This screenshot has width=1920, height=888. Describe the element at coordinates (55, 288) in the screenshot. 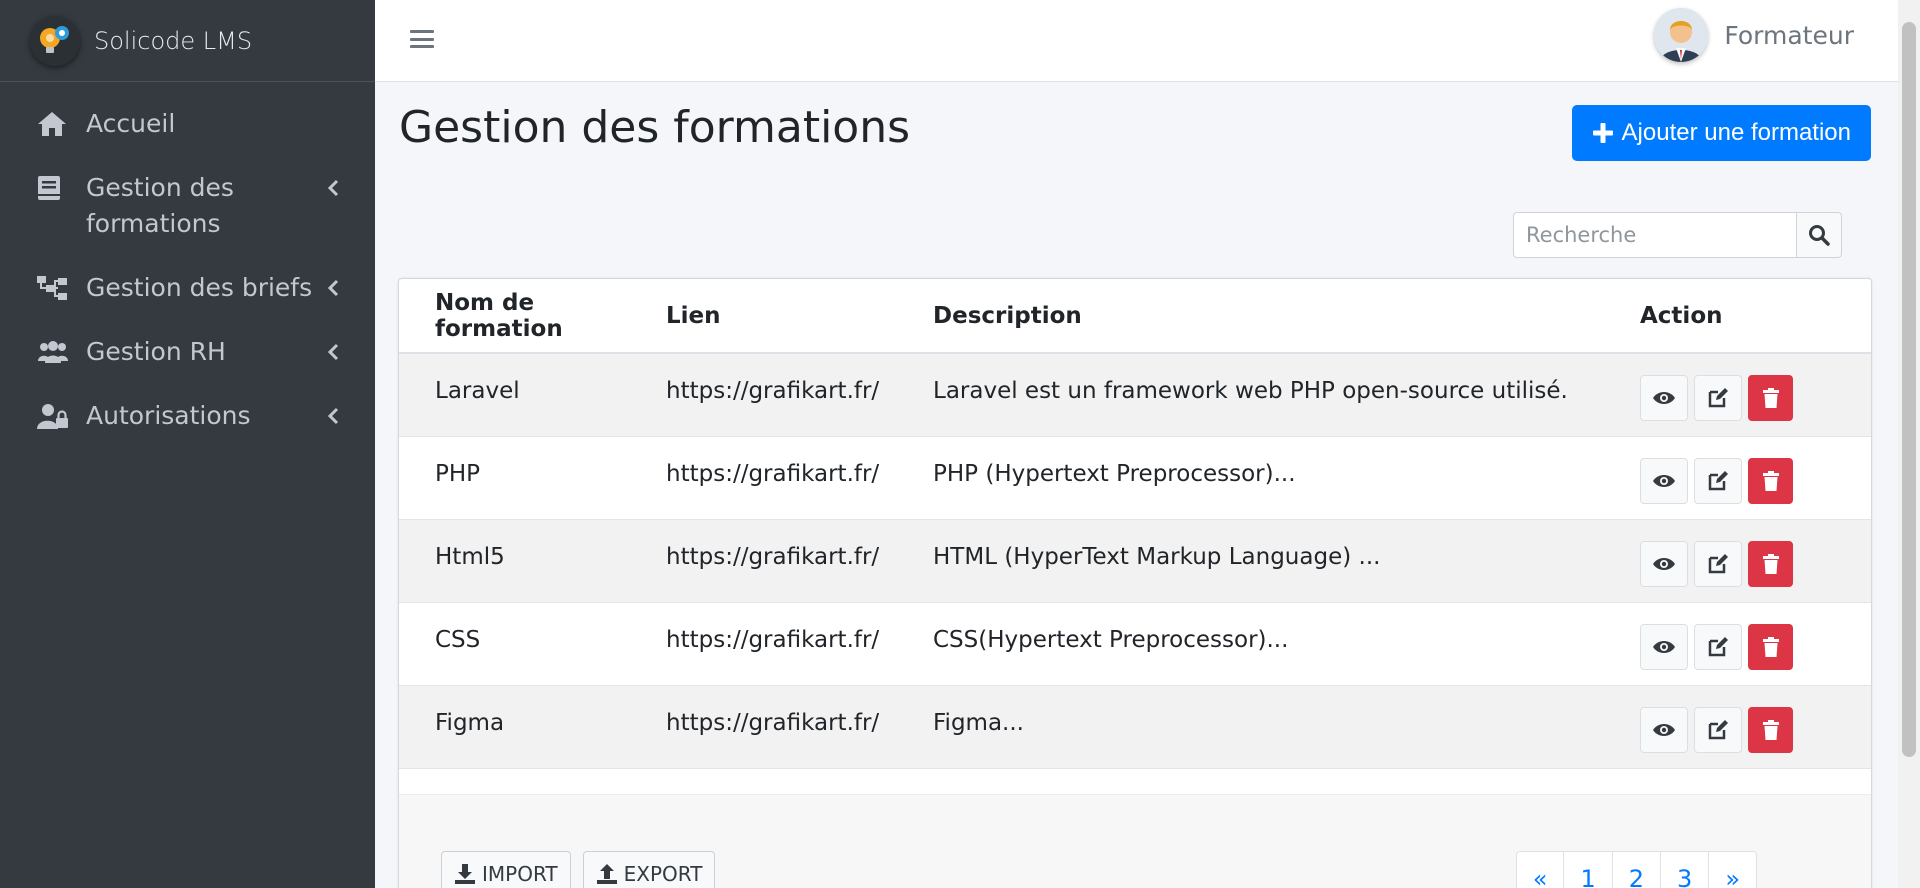

I see `sitemap-icon` at that location.